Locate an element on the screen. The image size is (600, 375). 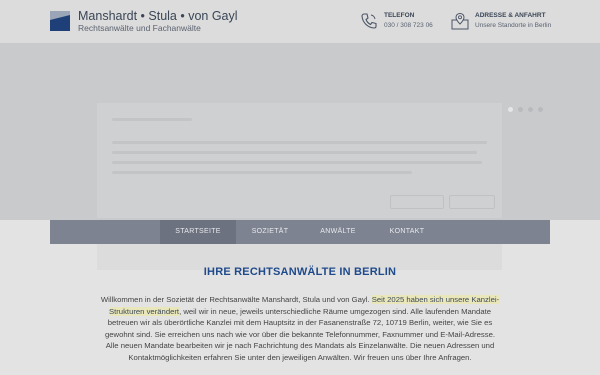
main-navigation: STARTSEITE SOZIETÄT ANWÄLTE KONTAKT is located at coordinates (300, 232).